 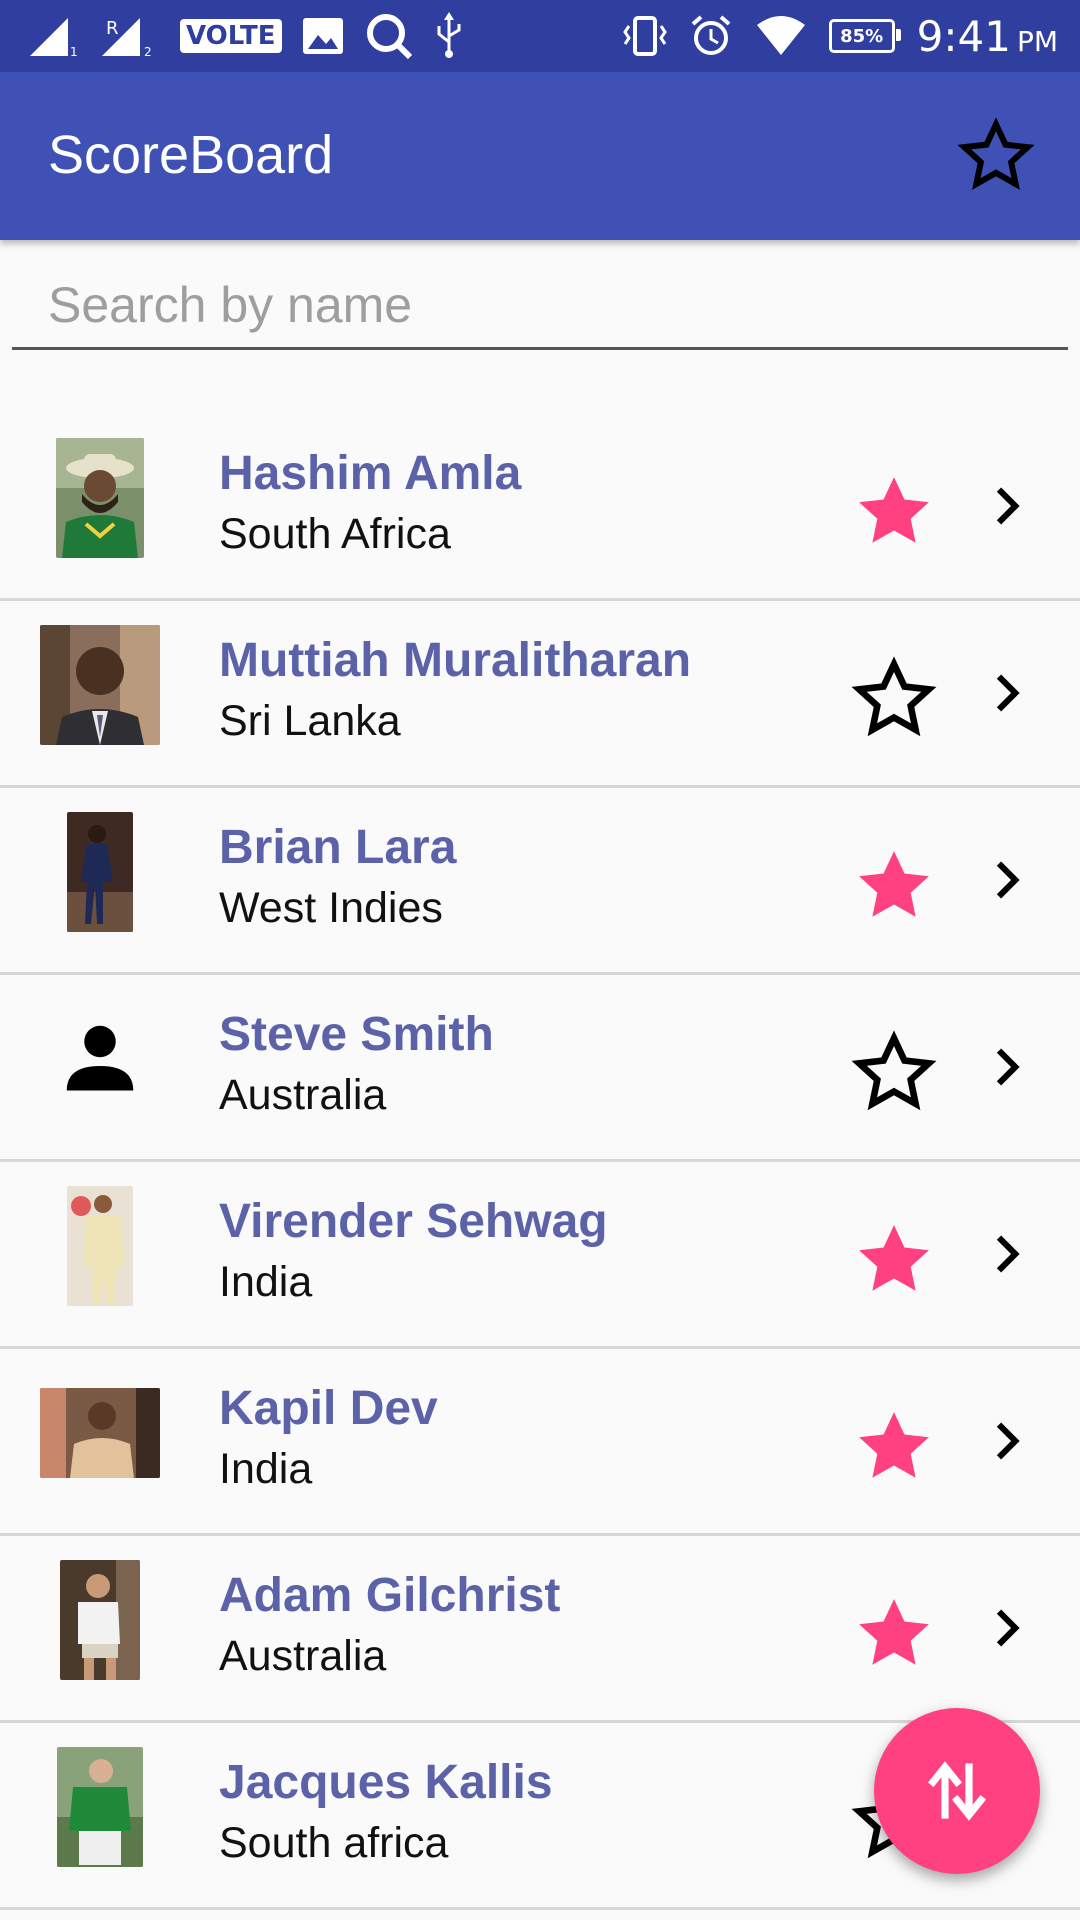 What do you see at coordinates (540, 1255) in the screenshot?
I see `list-item: Virender Sehwag India` at bounding box center [540, 1255].